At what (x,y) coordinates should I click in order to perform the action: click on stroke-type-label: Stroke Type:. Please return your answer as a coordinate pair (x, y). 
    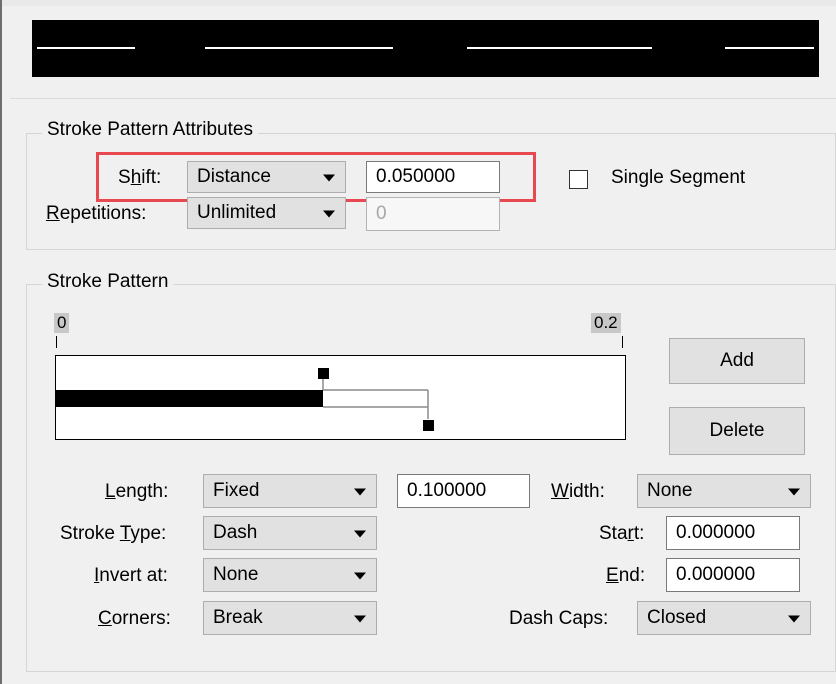
    Looking at the image, I should click on (113, 533).